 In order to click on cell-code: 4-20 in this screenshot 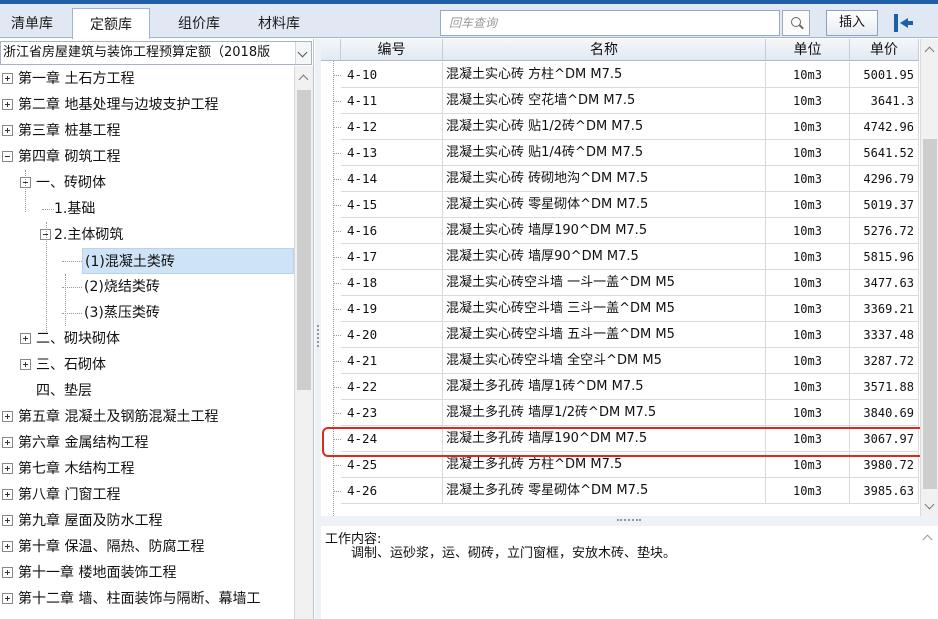, I will do `click(392, 335)`.